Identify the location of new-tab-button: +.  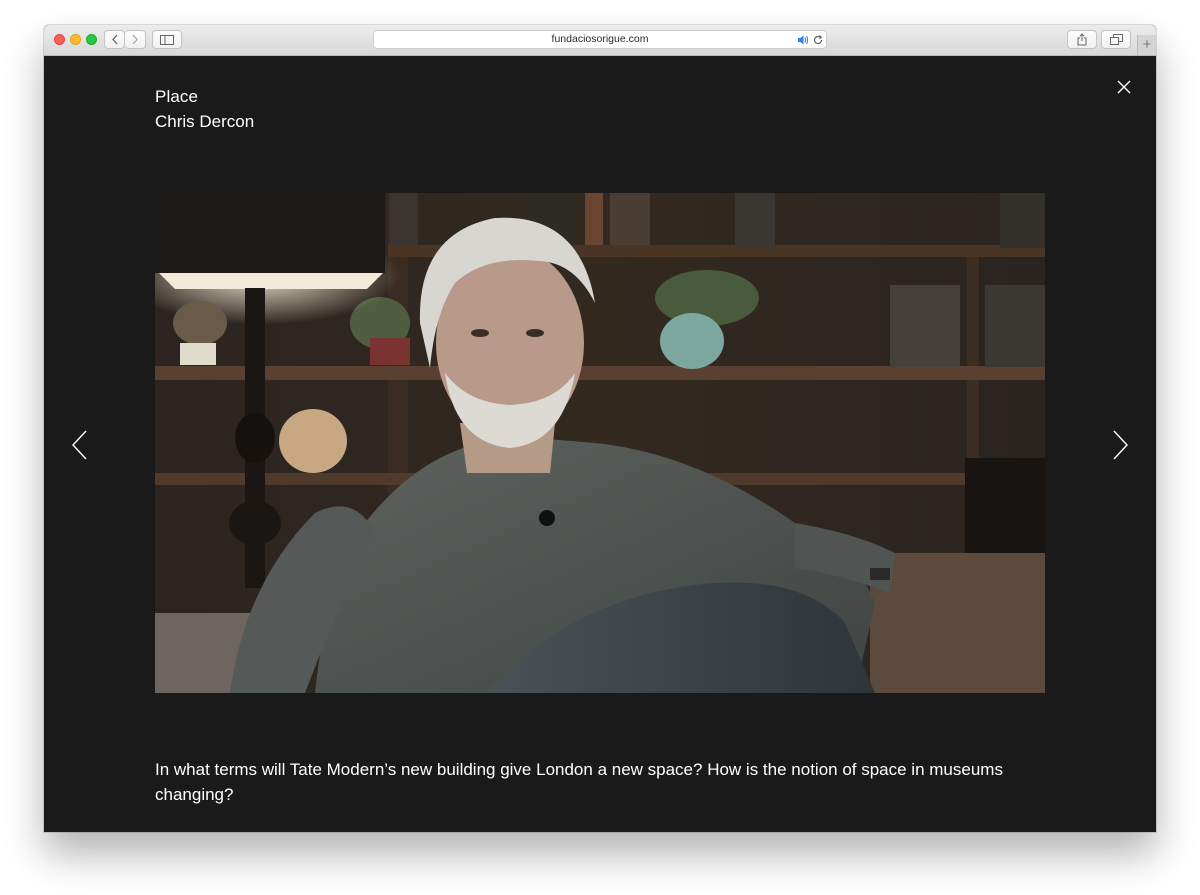
(1146, 45).